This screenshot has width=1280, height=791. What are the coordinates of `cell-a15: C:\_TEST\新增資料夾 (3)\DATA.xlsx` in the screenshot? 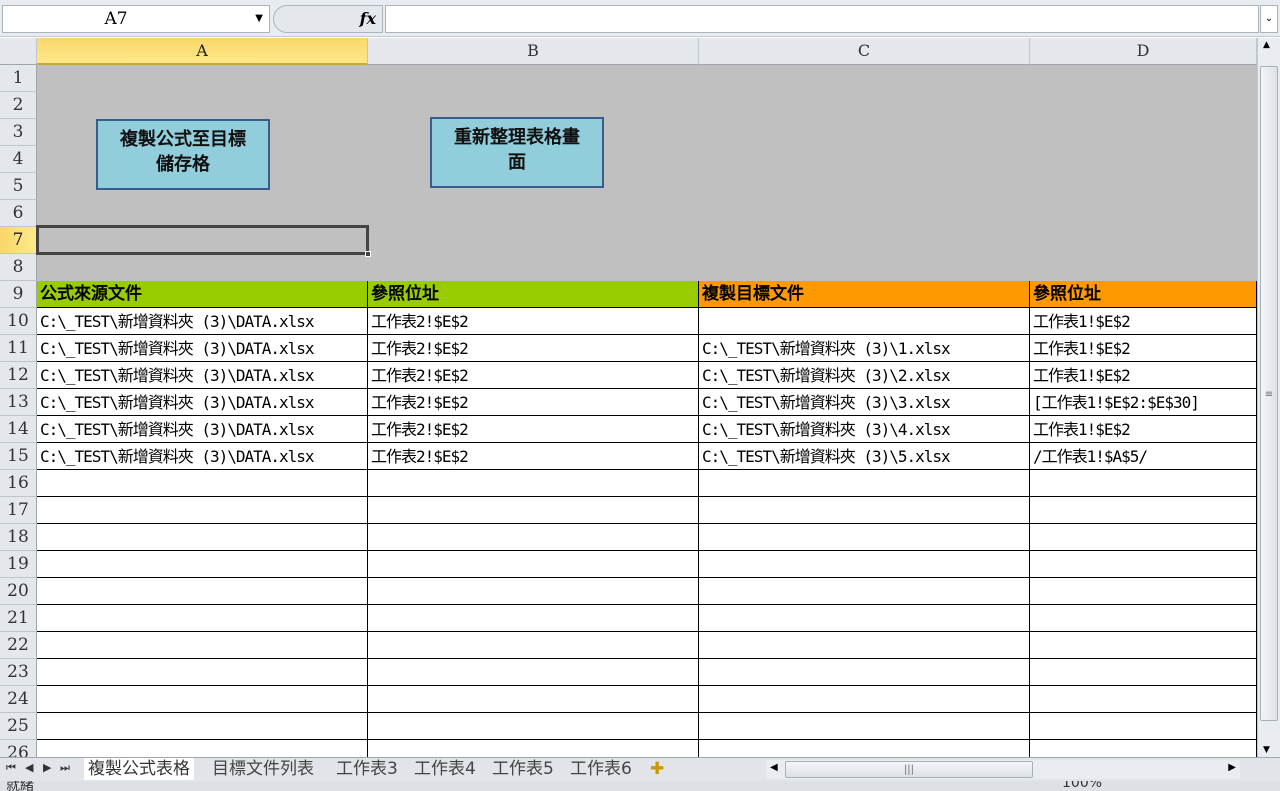 It's located at (202, 456).